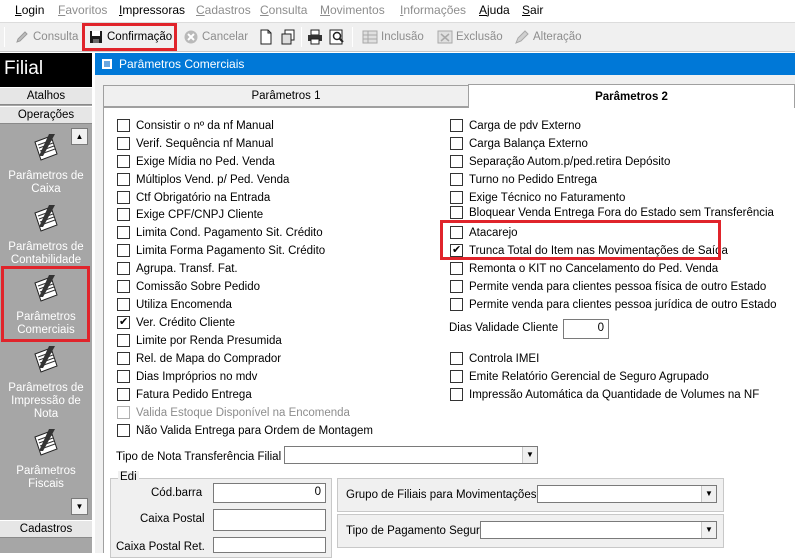 The image size is (795, 558). What do you see at coordinates (174, 304) in the screenshot?
I see `checkbox-utiliza-encomenda: Utiliza Encomenda` at bounding box center [174, 304].